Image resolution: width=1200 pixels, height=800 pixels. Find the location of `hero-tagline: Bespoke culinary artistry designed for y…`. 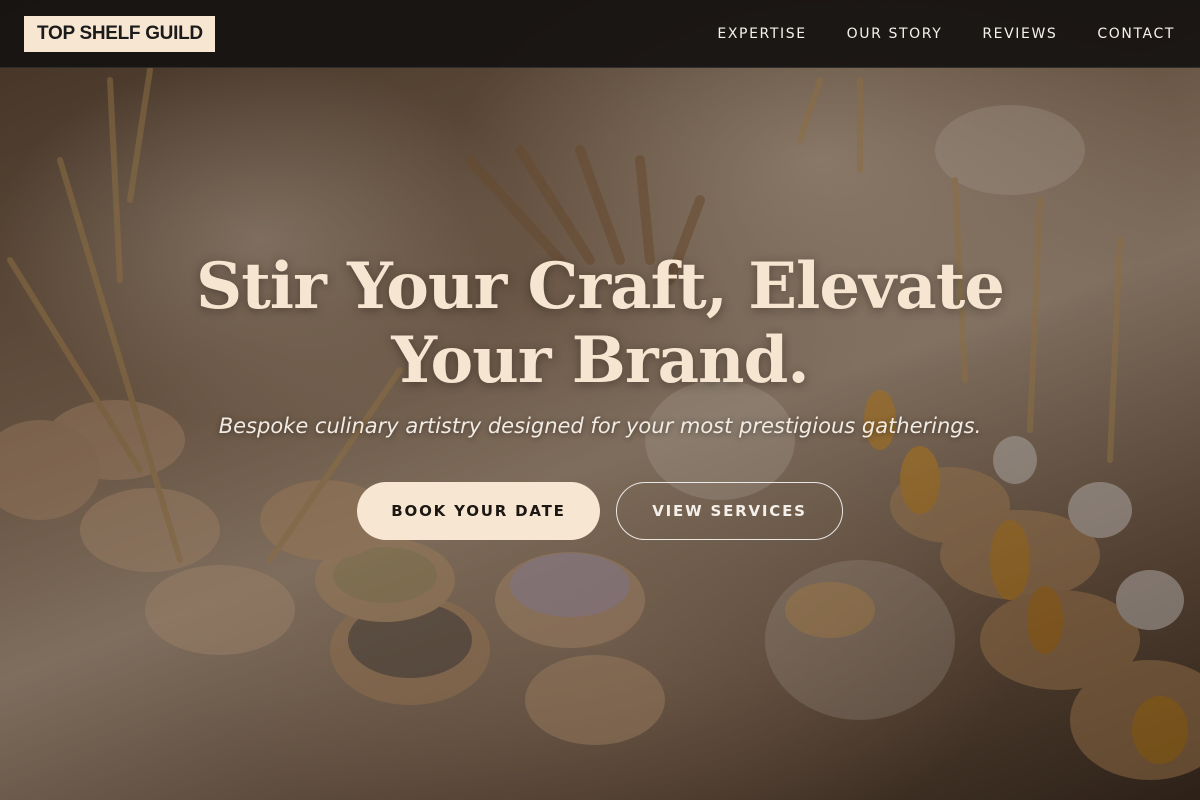

hero-tagline: Bespoke culinary artistry designed for y… is located at coordinates (600, 426).